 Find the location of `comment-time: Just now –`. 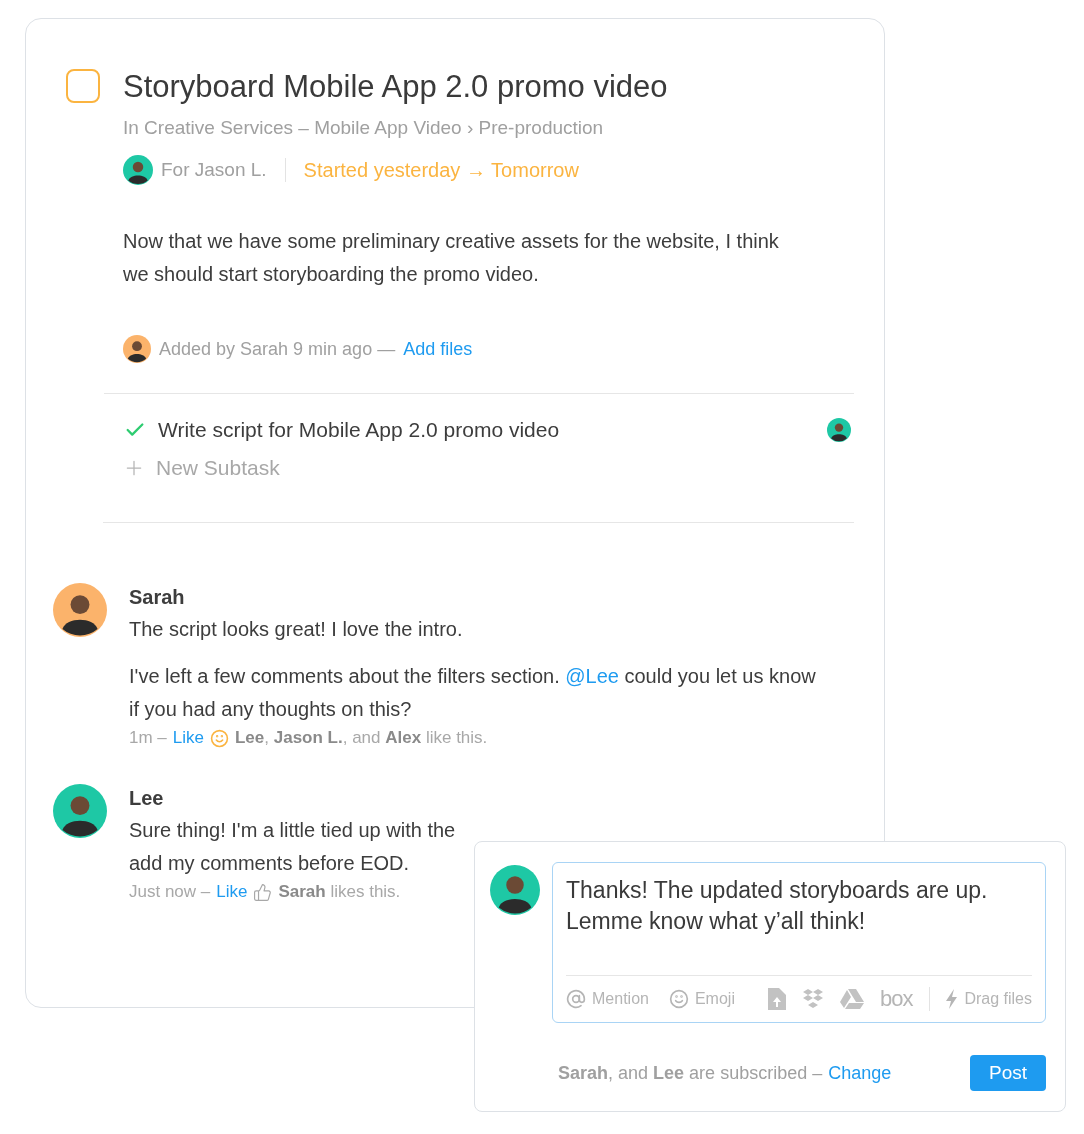

comment-time: Just now – is located at coordinates (170, 892).